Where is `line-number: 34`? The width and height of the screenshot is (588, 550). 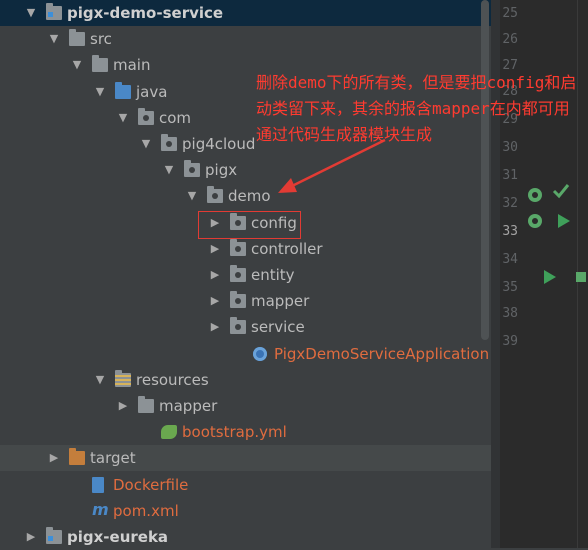 line-number: 34 is located at coordinates (510, 259).